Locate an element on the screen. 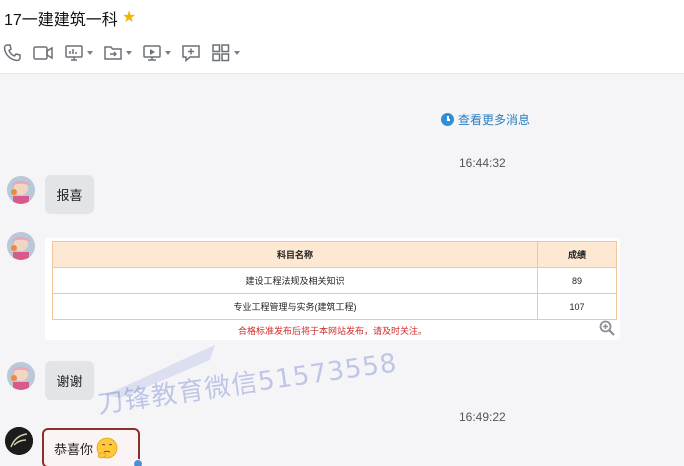 This screenshot has height=466, width=684. view-more-messages-link: 查看更多消息 is located at coordinates (485, 119).